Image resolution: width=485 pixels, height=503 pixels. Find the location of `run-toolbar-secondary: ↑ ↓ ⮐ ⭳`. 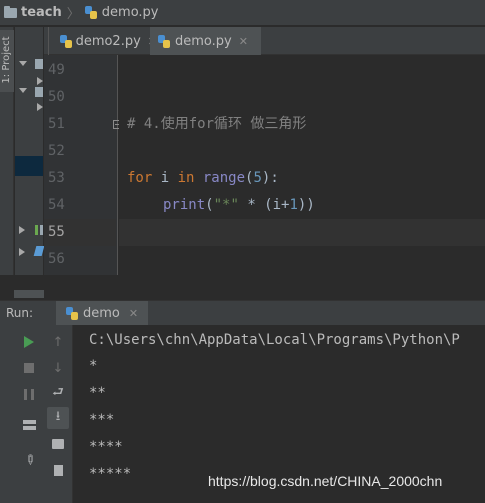

run-toolbar-secondary: ↑ ↓ ⮐ ⭳ is located at coordinates (58, 414).